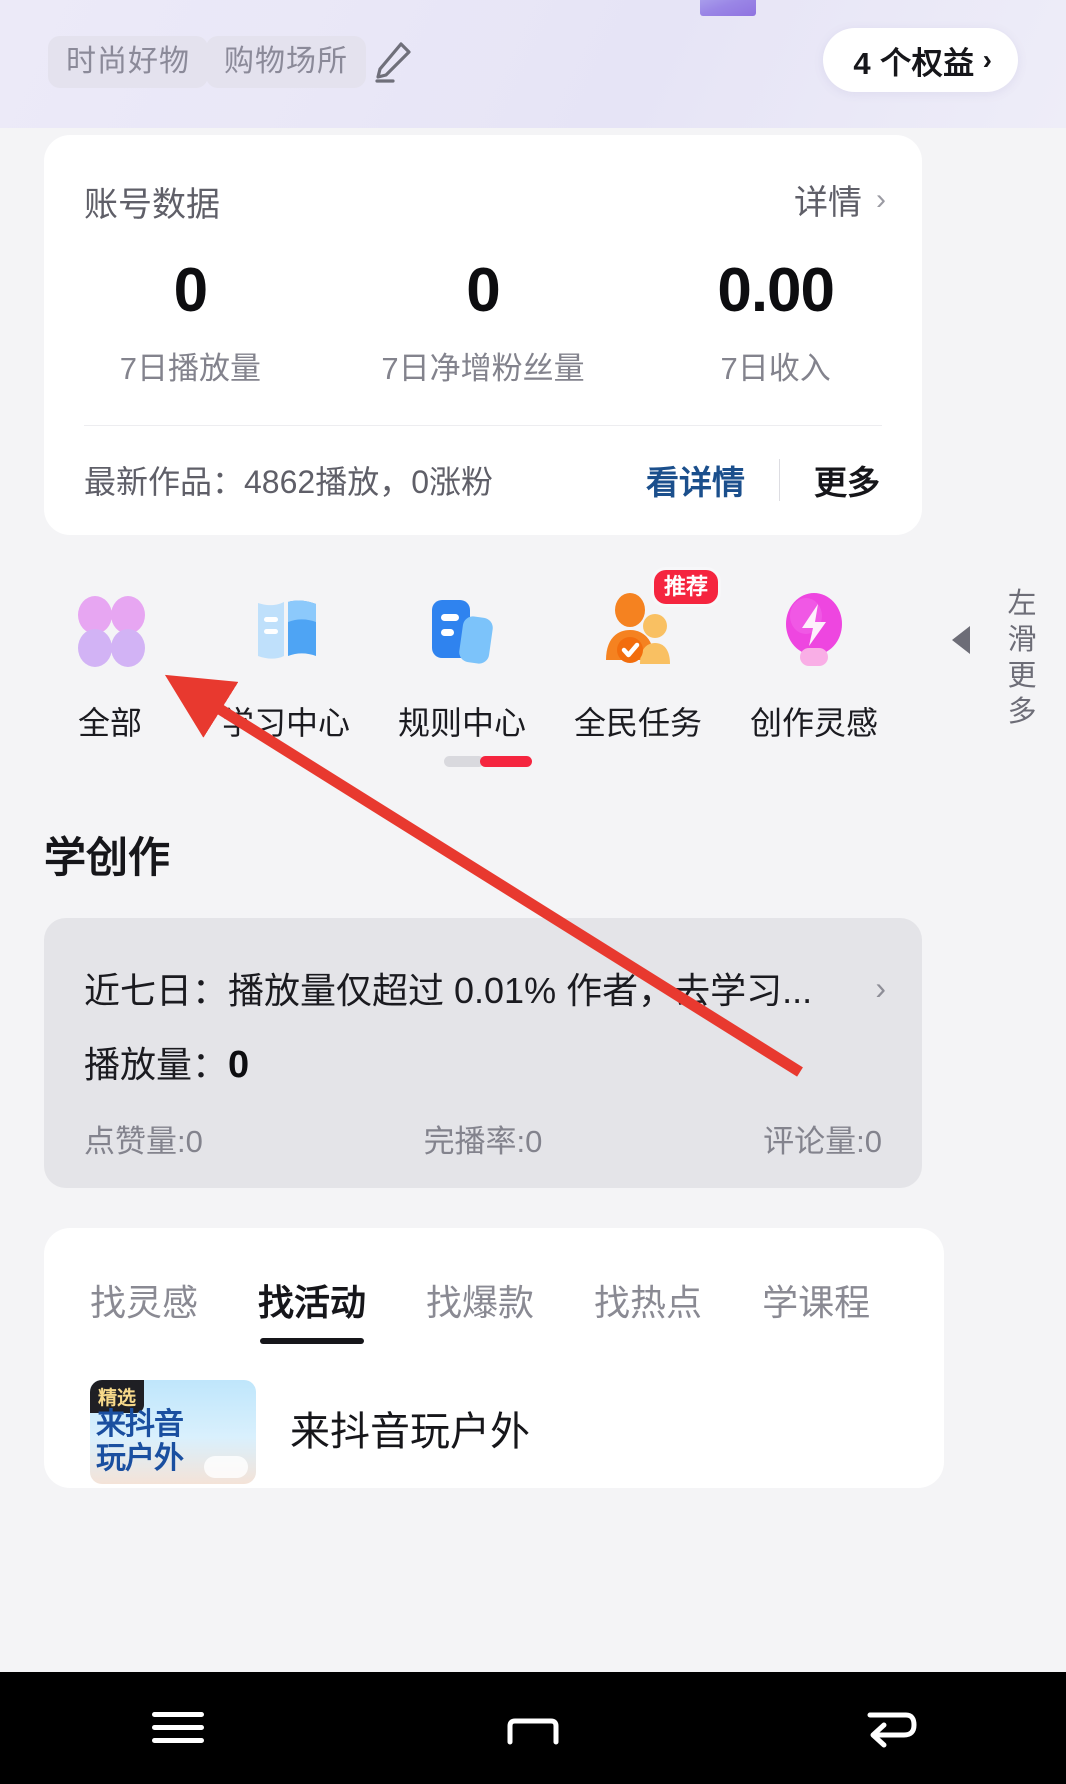 This screenshot has height=1784, width=1066. Describe the element at coordinates (483, 368) in the screenshot. I see `stat-label: 7日净增粉丝量` at that location.